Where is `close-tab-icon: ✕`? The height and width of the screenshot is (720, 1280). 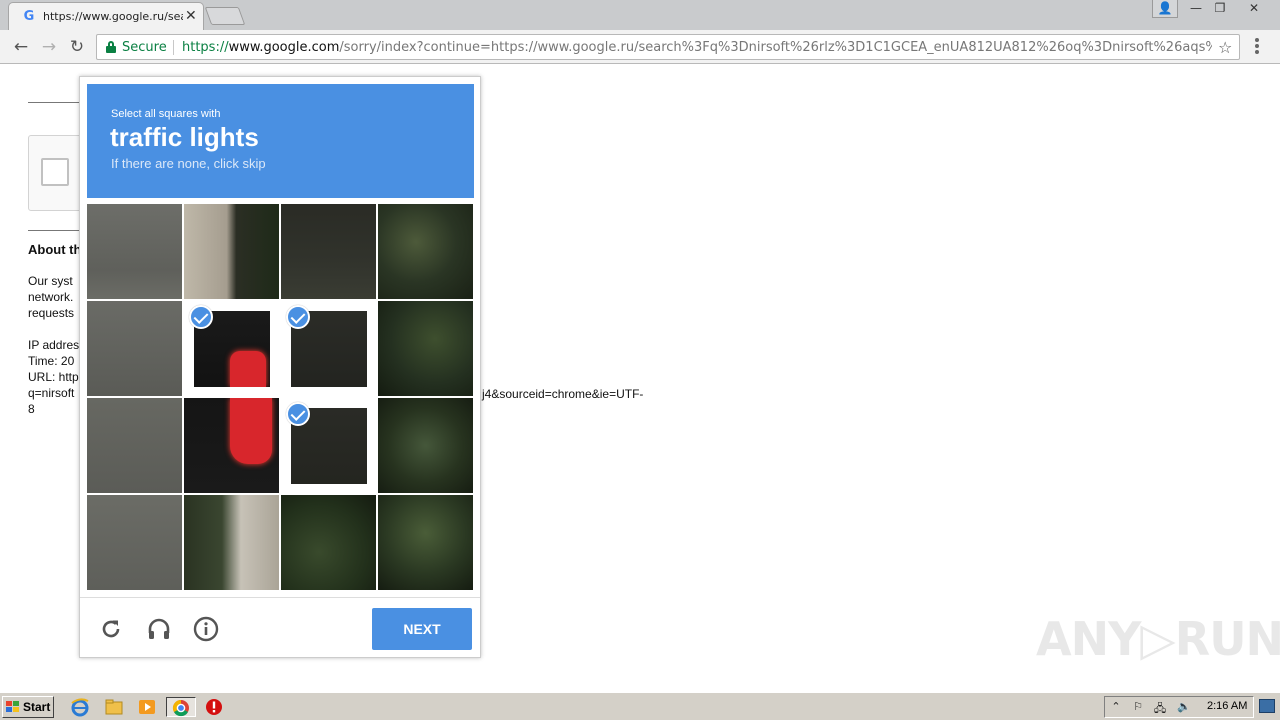
close-tab-icon: ✕ is located at coordinates (191, 16).